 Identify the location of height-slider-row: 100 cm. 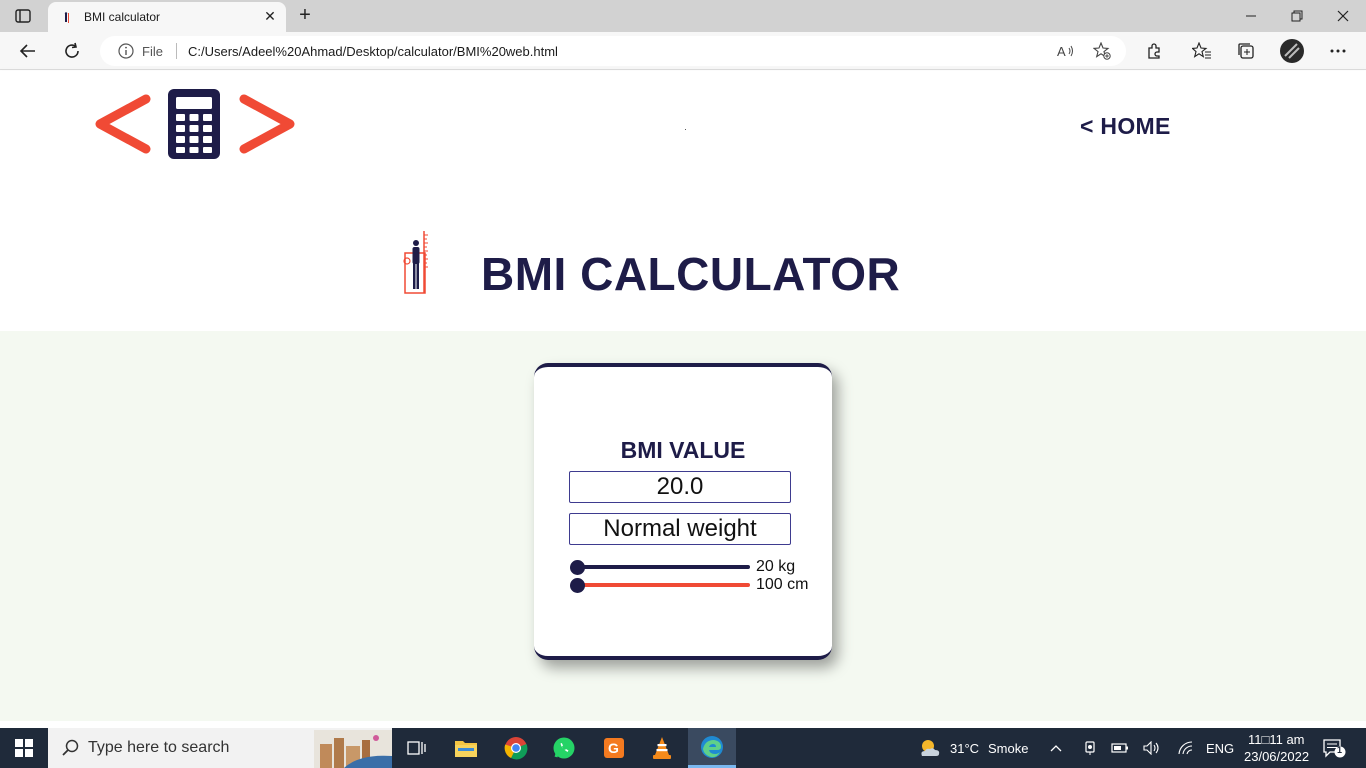
(700, 585).